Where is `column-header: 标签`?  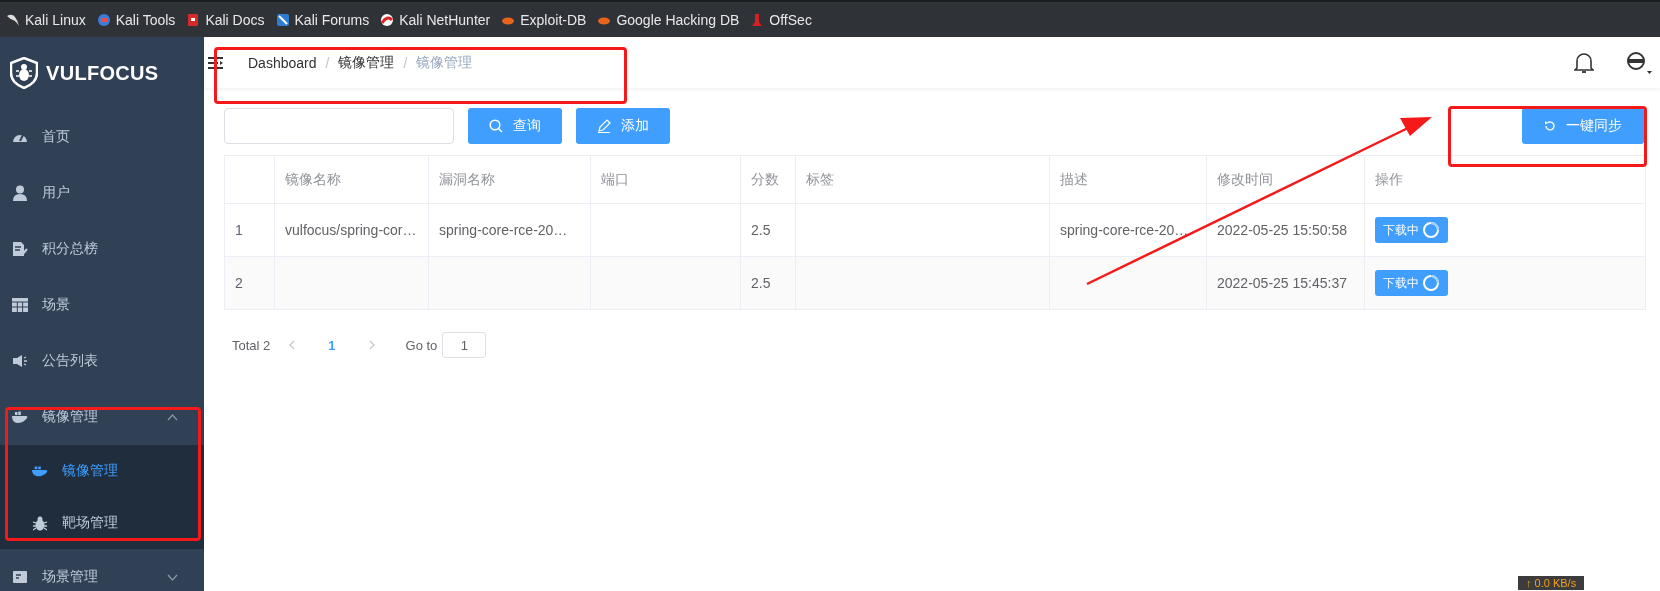 column-header: 标签 is located at coordinates (922, 179).